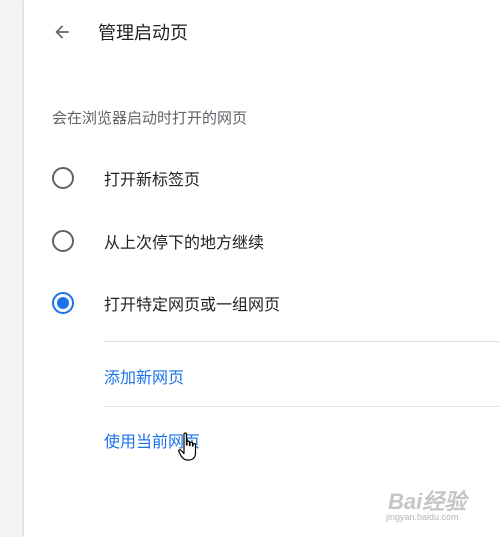 This screenshot has height=537, width=500. I want to click on option-continue-where-left-off: 从上次停下的地方继续, so click(274, 241).